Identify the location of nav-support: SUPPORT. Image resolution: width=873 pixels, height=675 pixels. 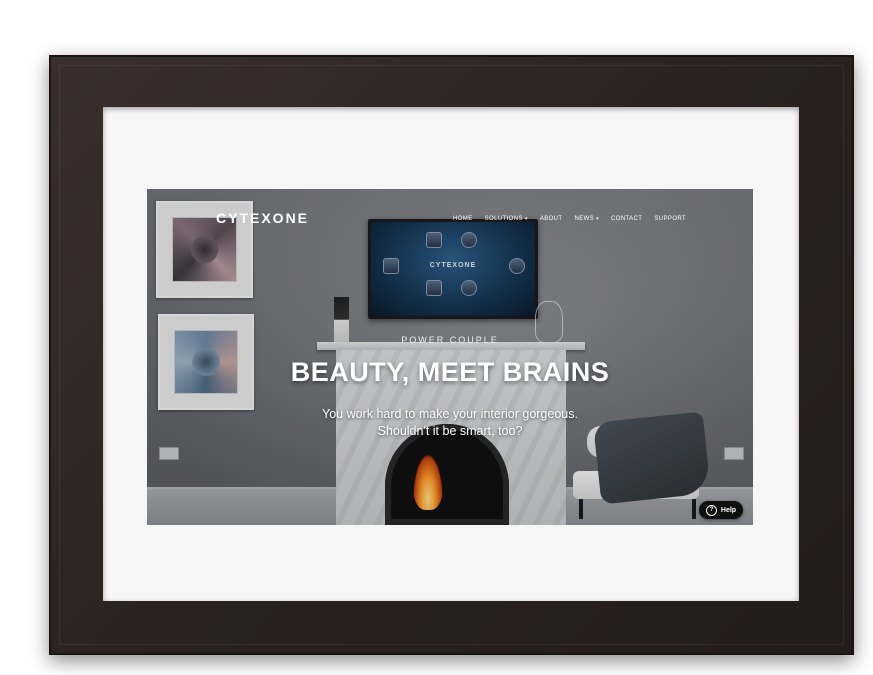
(670, 219).